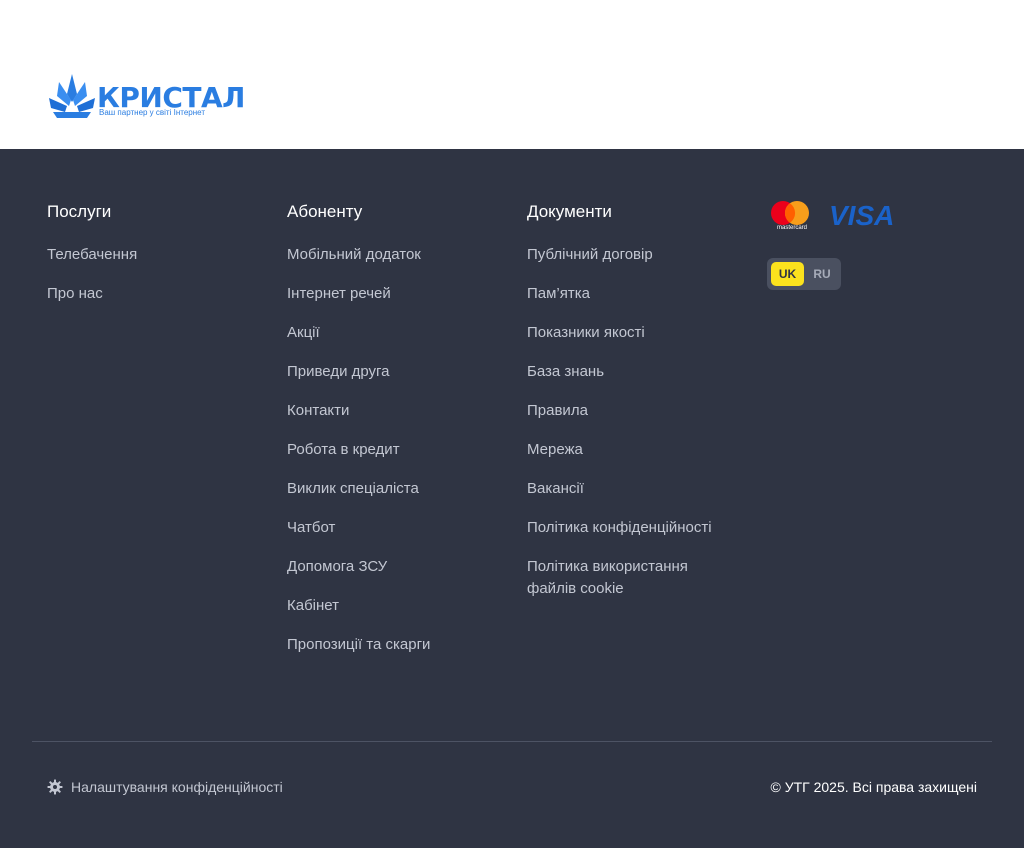 The height and width of the screenshot is (848, 1024). I want to click on copyright-text: © УТГ 2025. Всі права захищені, so click(873, 787).